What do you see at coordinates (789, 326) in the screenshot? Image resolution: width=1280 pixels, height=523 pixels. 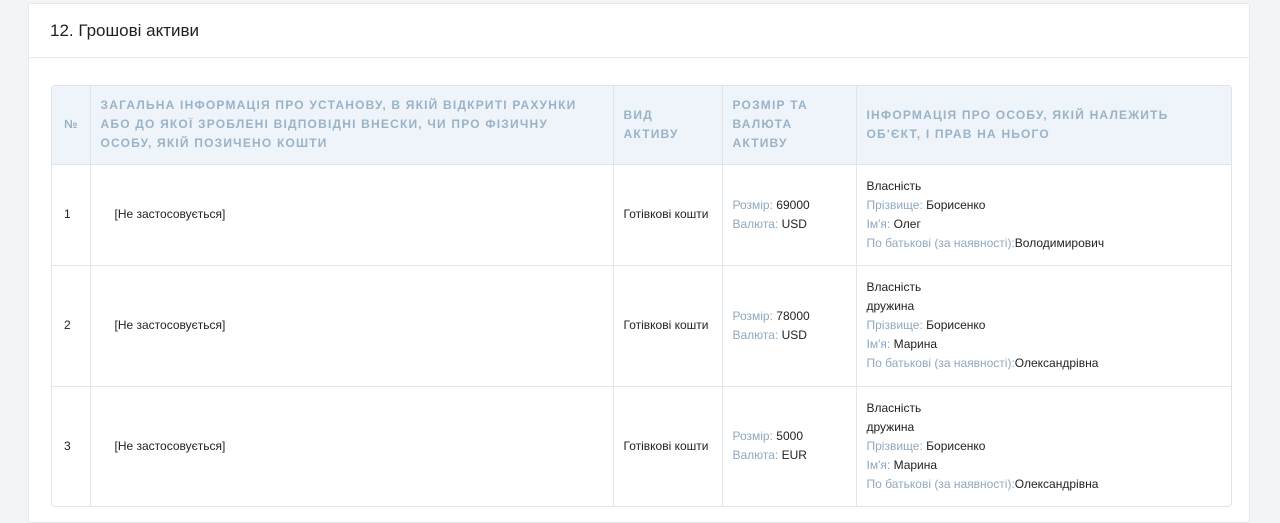 I see `size-cell: Розмір: 78000 Валюта: USD` at bounding box center [789, 326].